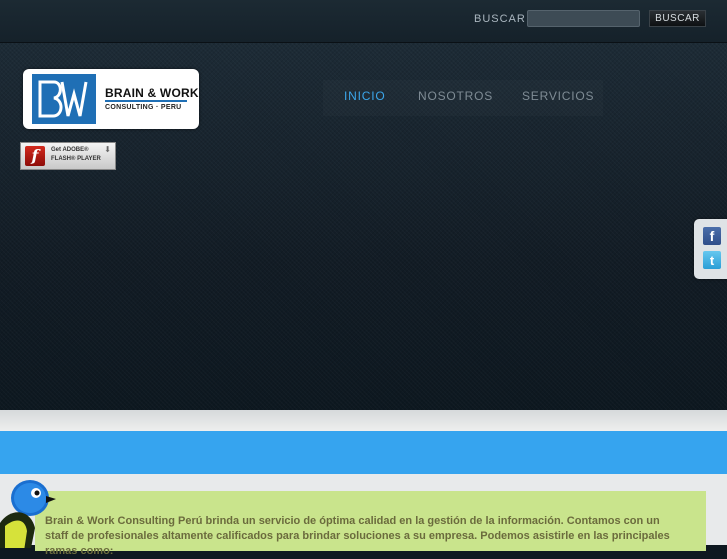 The height and width of the screenshot is (559, 727). I want to click on site-logo: BRAIN & WORK CONSULTING · PERU, so click(111, 99).